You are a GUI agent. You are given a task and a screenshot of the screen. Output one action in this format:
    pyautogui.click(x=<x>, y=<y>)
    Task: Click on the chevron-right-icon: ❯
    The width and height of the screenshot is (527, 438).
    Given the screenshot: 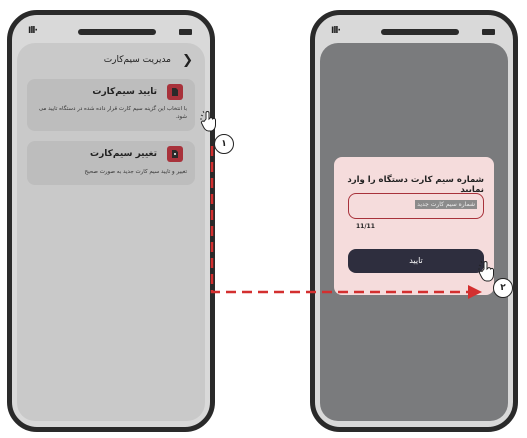 What is the action you would take?
    pyautogui.click(x=187, y=60)
    